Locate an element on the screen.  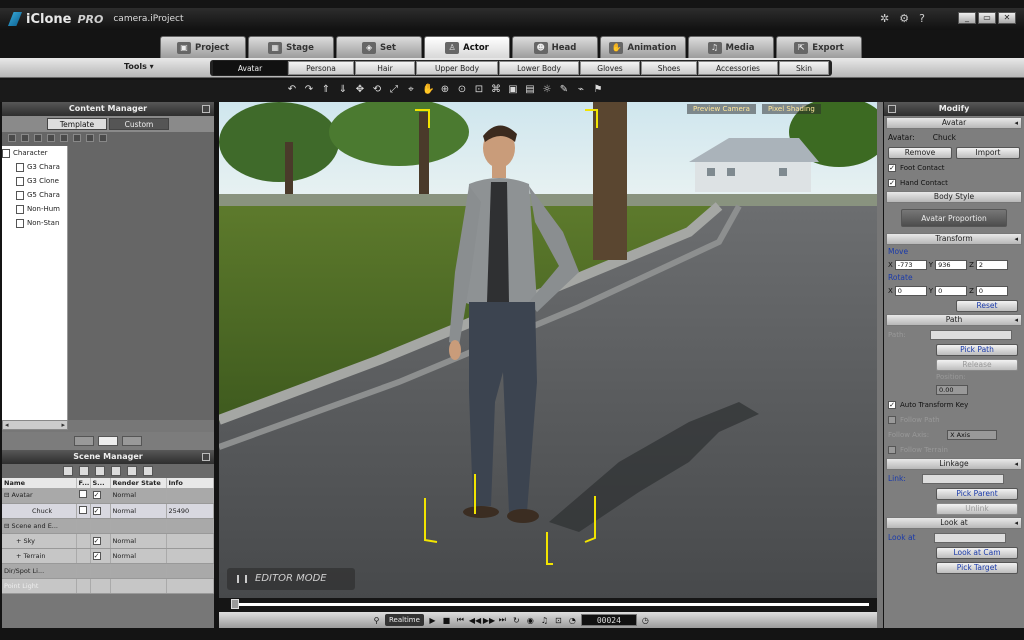
gear-icon: ⚙ is located at coordinates (904, 18).